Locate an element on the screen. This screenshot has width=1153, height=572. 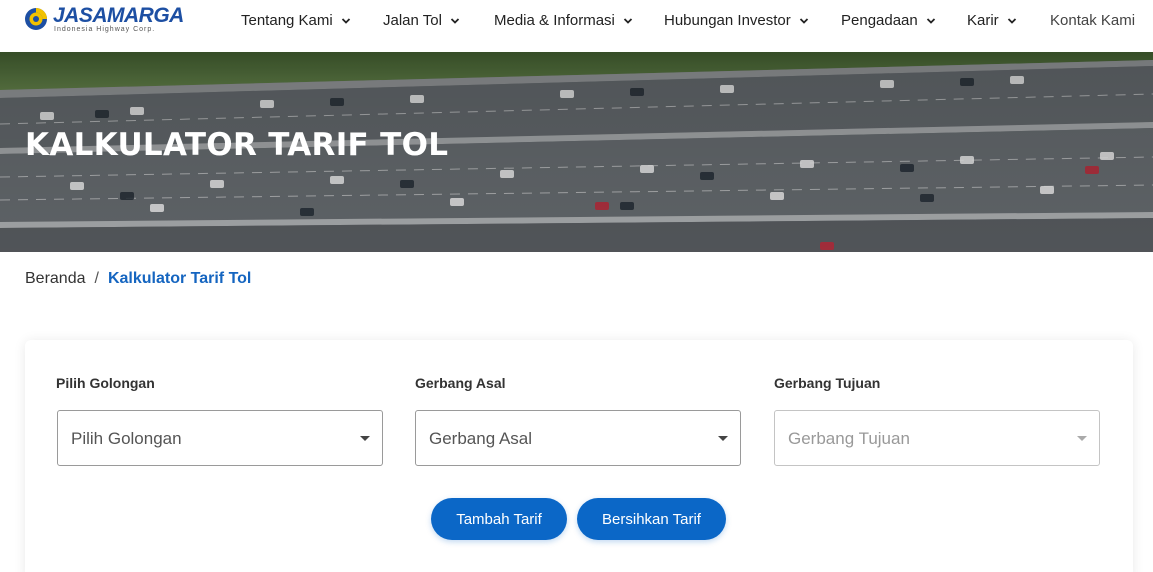
nav-item-label: Jalan Tol is located at coordinates (412, 20).